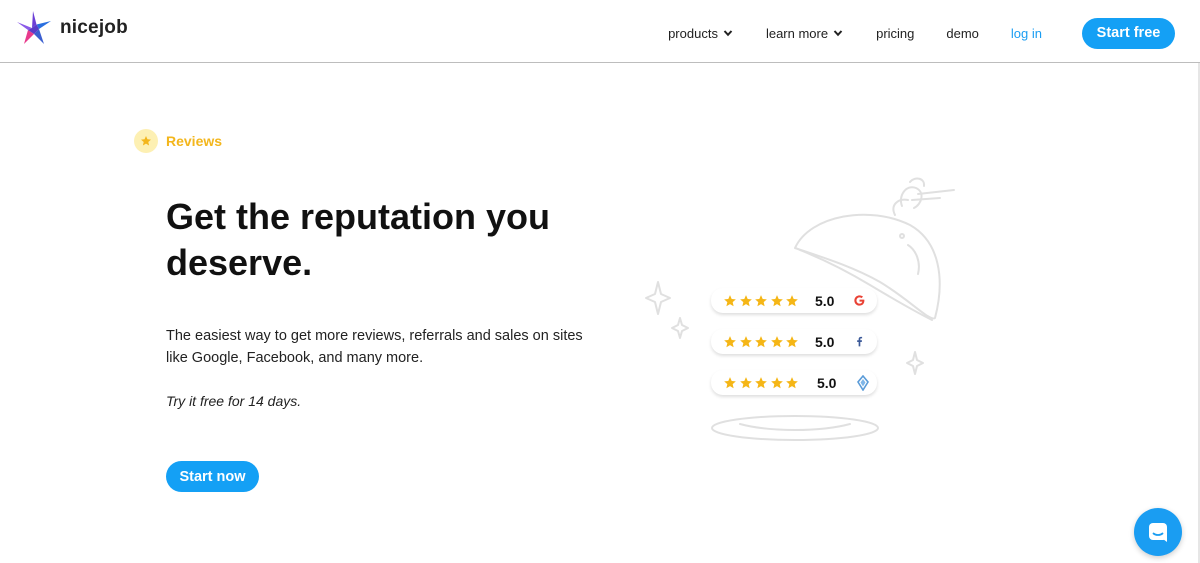  What do you see at coordinates (146, 141) in the screenshot?
I see `star-badge-icon` at bounding box center [146, 141].